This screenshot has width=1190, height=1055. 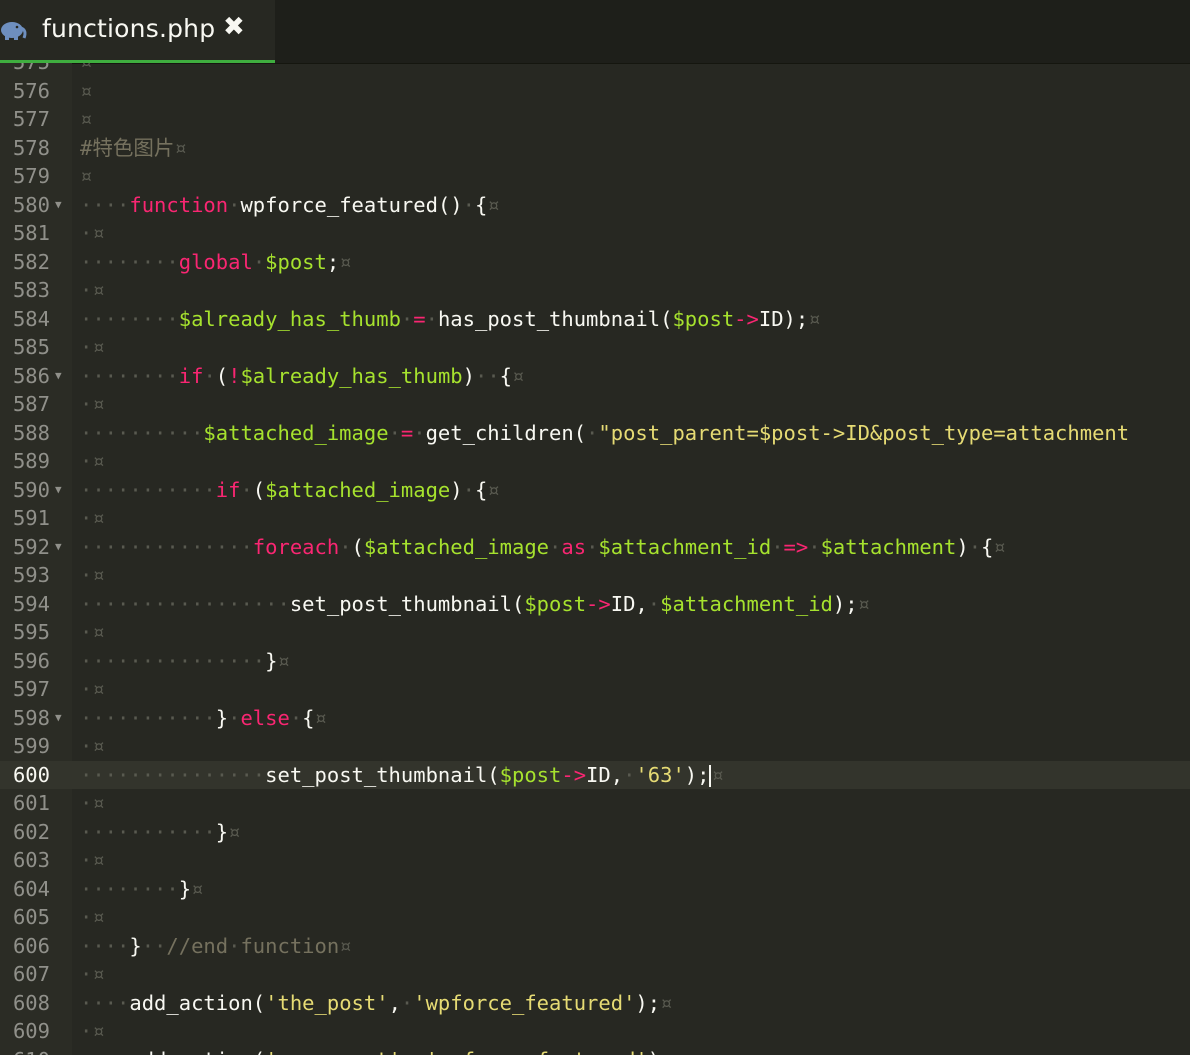 What do you see at coordinates (407, 603) in the screenshot?
I see `code-token: set_post_thumbnail(` at bounding box center [407, 603].